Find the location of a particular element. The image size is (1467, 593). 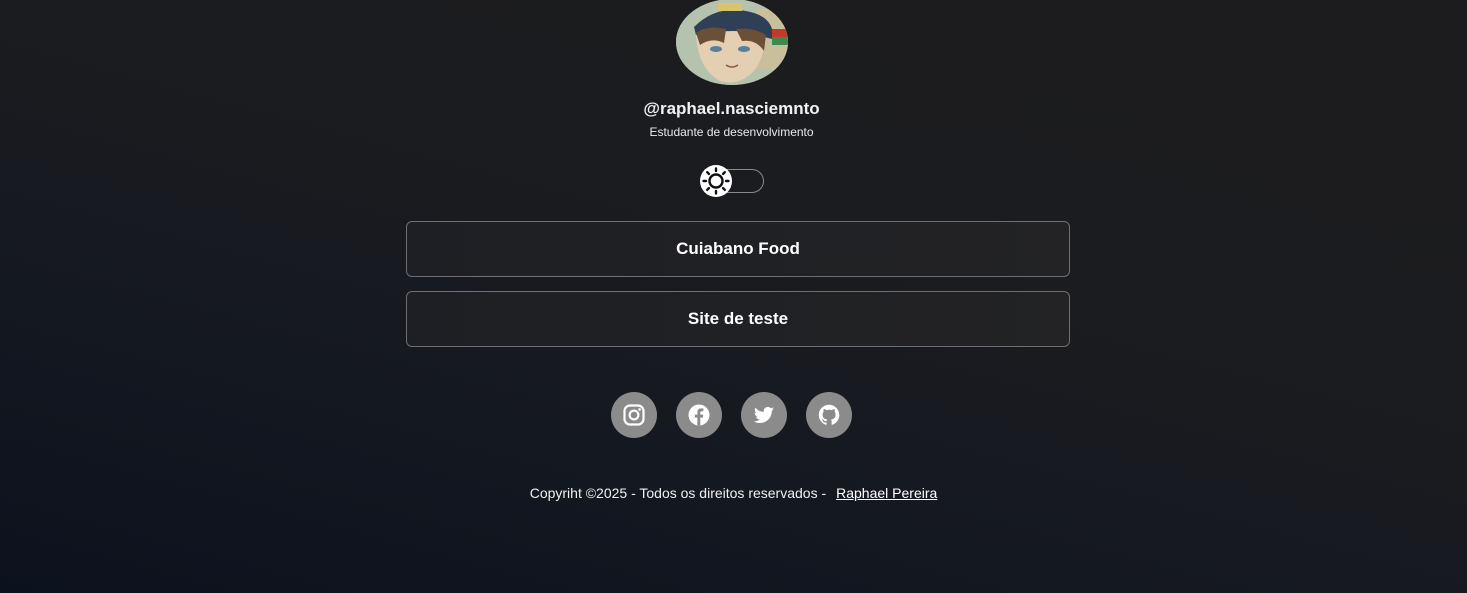

footer-author-link: Raphael Pereira is located at coordinates (886, 493).